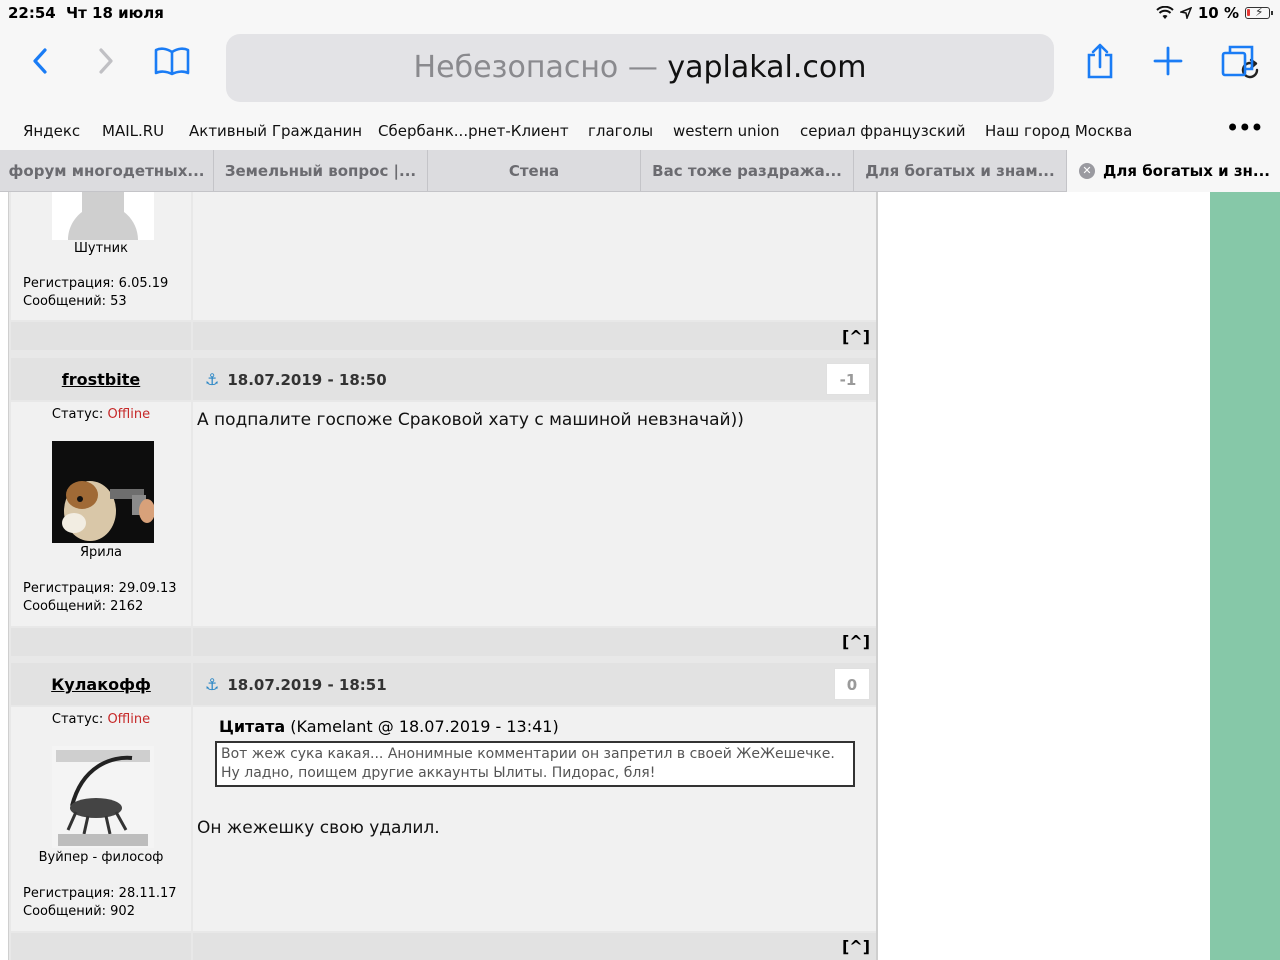  Describe the element at coordinates (83, 606) in the screenshot. I see `message-count: Сообщений: 2162` at that location.